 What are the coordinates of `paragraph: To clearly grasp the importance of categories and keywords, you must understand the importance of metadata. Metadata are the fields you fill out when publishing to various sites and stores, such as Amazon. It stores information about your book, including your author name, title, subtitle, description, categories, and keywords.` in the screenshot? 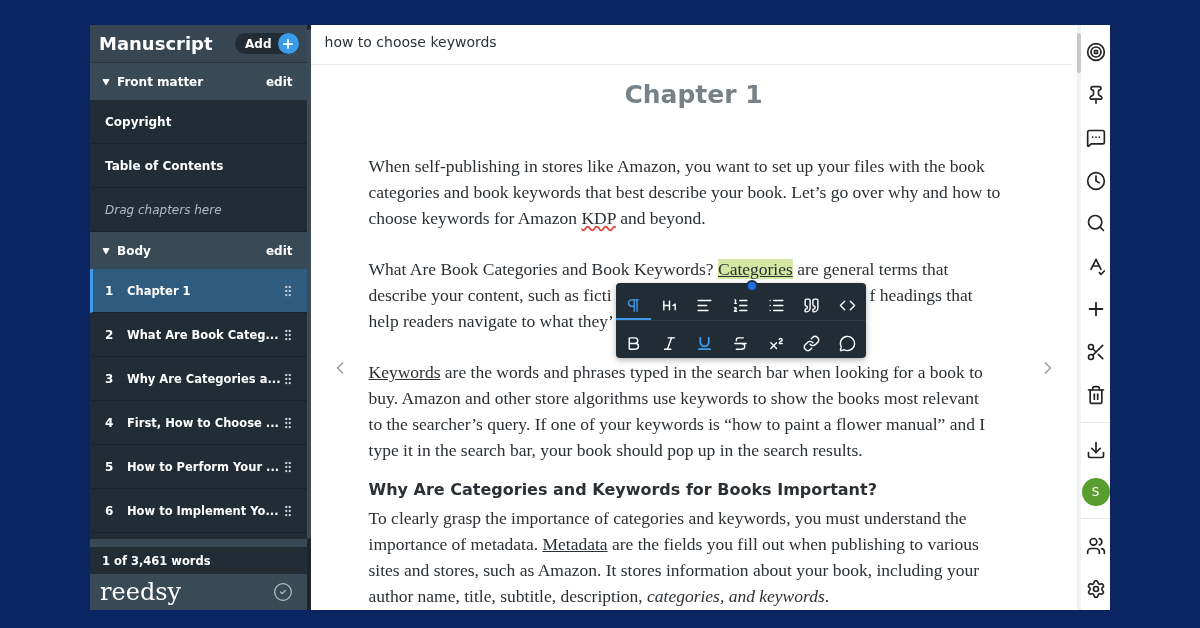 It's located at (674, 557).